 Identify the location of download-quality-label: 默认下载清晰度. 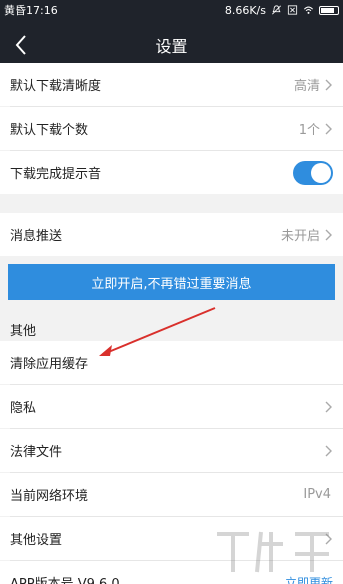
(56, 86).